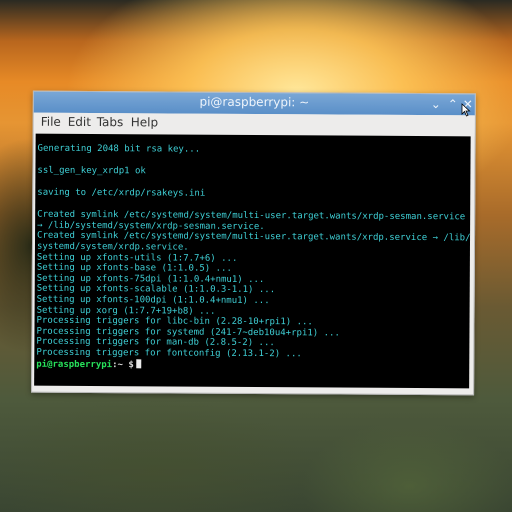 This screenshot has width=512, height=512. Describe the element at coordinates (51, 122) in the screenshot. I see `menu-file: File` at that location.